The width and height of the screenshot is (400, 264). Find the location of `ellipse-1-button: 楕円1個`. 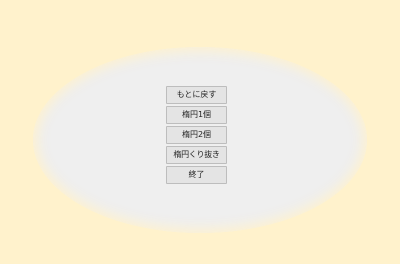

ellipse-1-button: 楕円1個 is located at coordinates (196, 115).